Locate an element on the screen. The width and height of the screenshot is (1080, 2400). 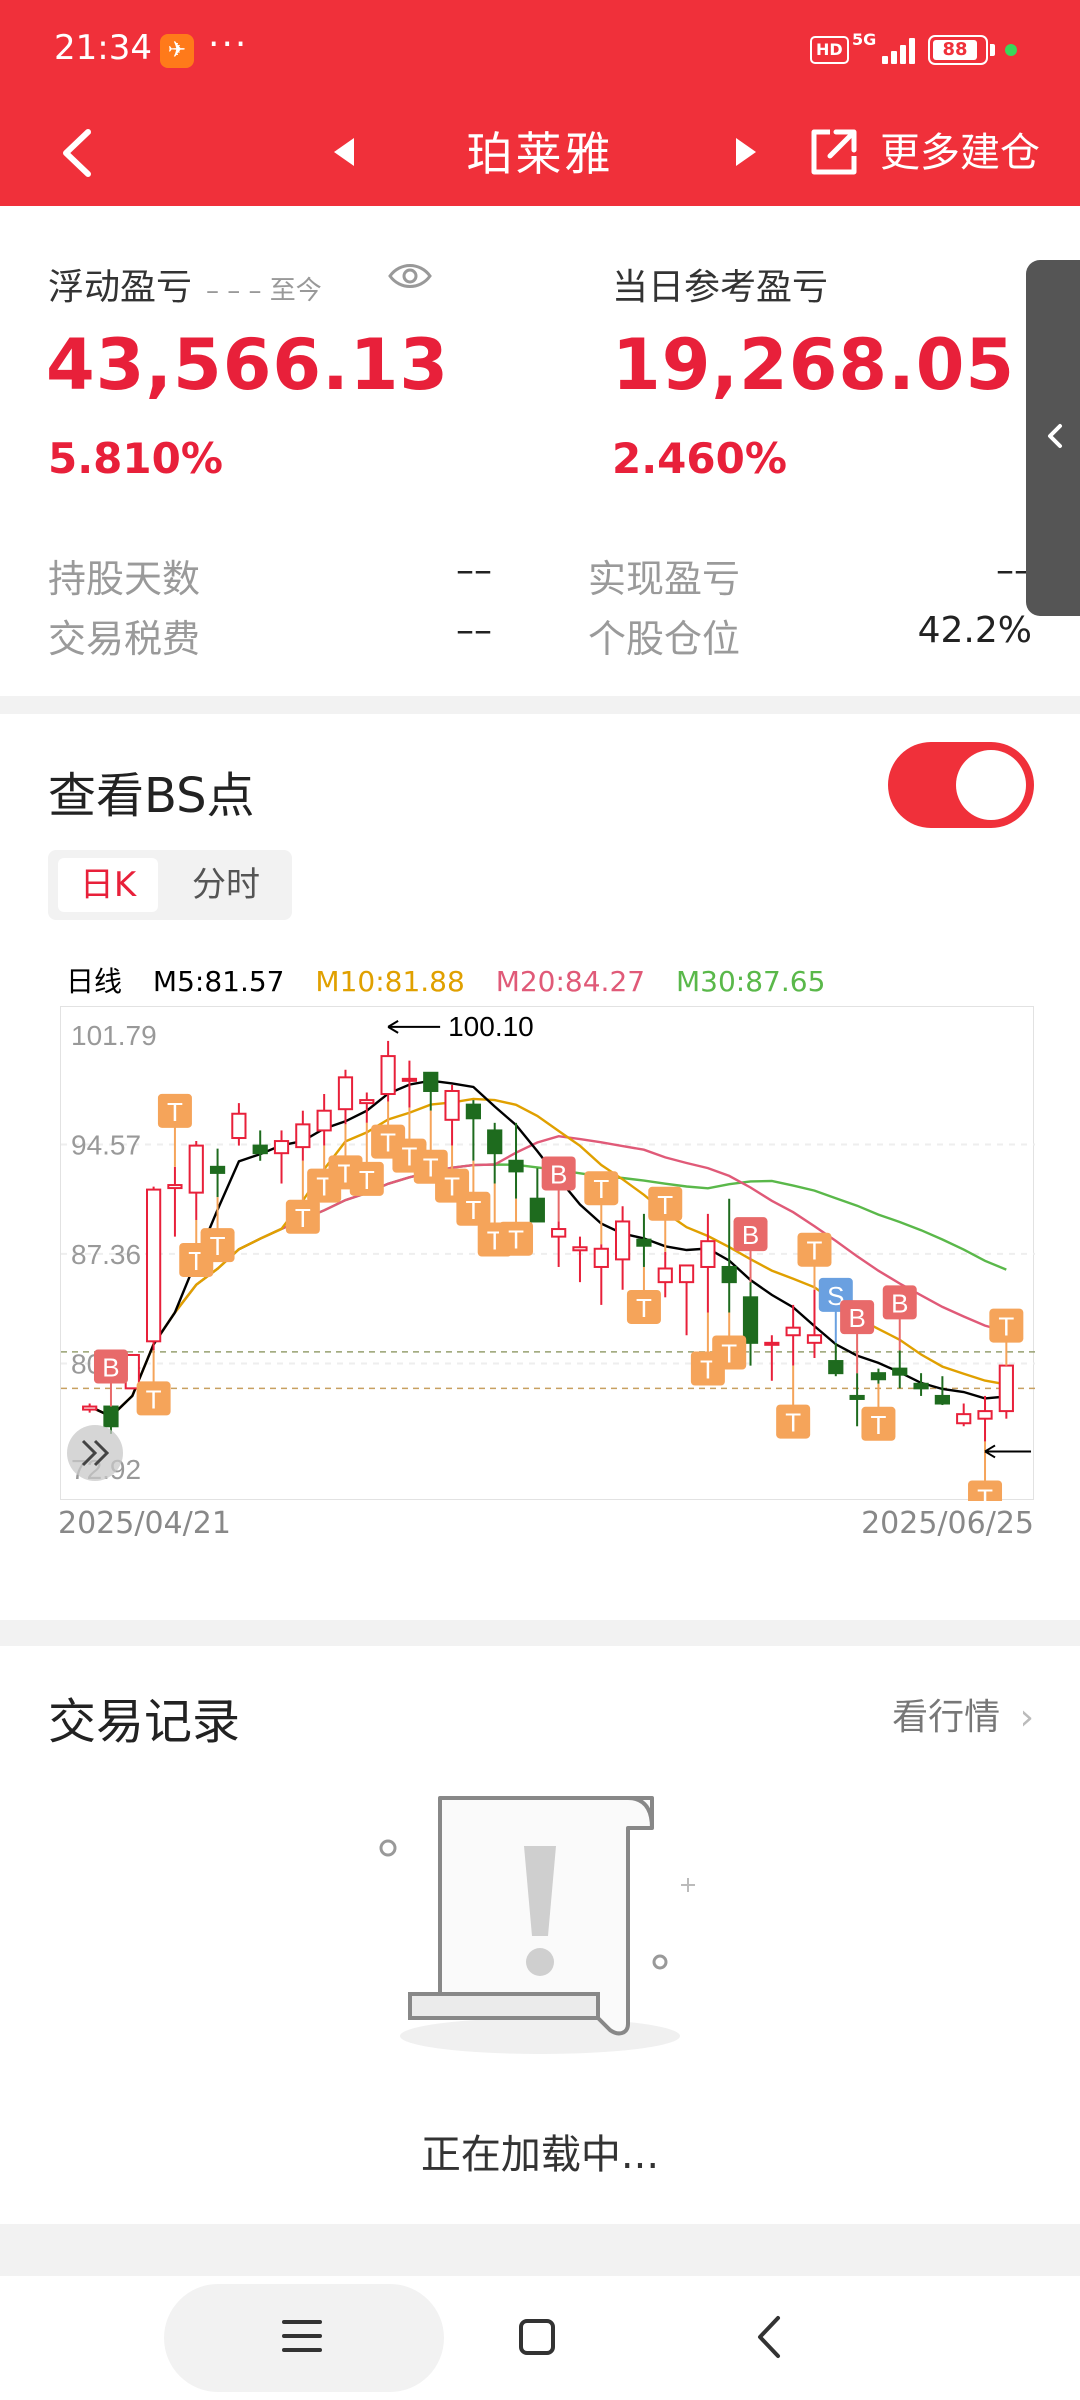
chart-end-date: 2025/06/25 is located at coordinates (947, 1523).